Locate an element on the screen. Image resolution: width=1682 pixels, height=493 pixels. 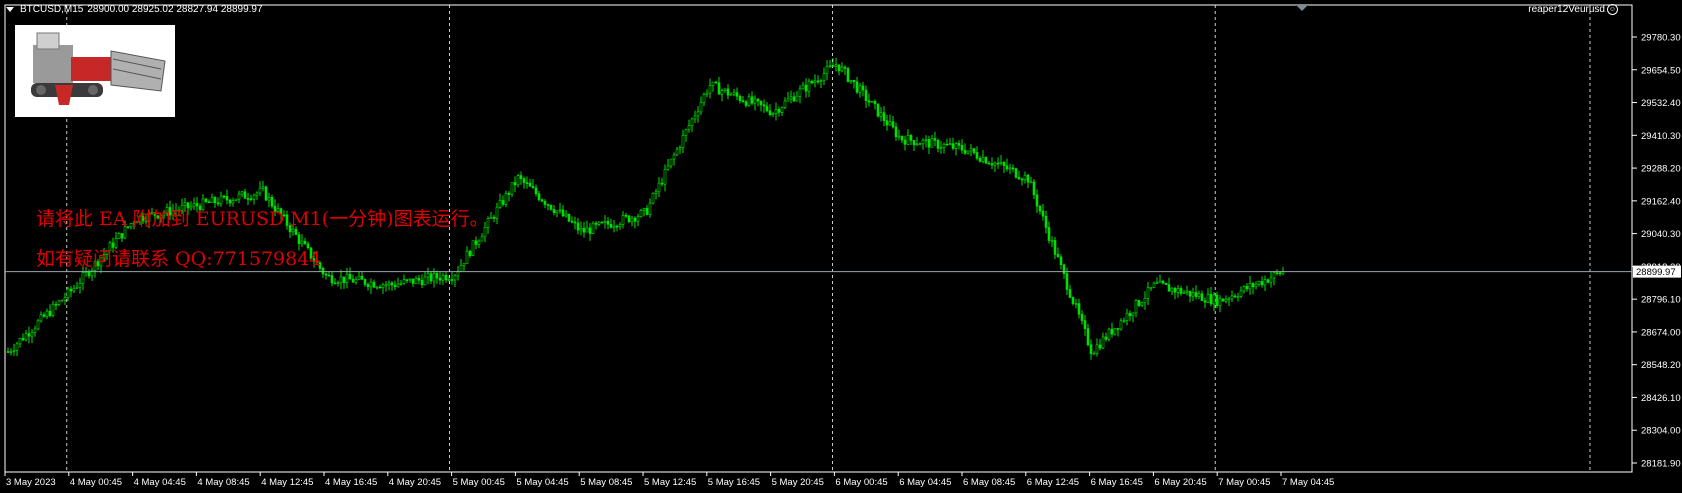
time-tick-label: 5 May 12:45 is located at coordinates (670, 482).